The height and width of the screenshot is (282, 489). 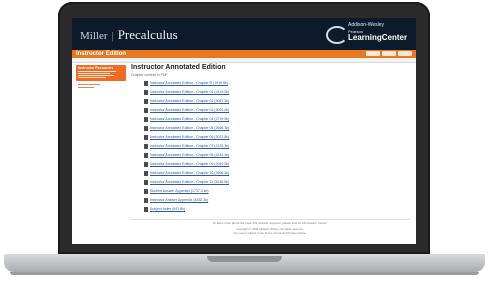 I want to click on band-title: Instructor Edition, so click(x=101, y=54).